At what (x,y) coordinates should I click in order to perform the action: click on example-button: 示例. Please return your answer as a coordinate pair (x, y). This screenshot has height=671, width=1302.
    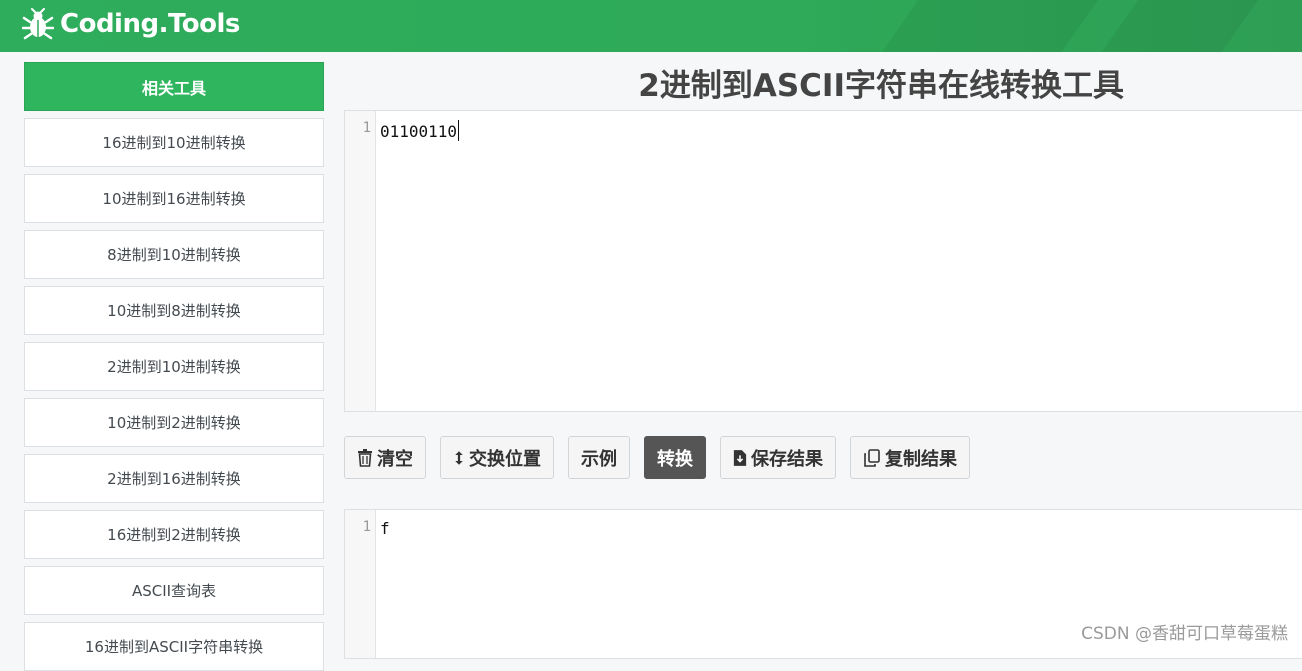
    Looking at the image, I should click on (599, 457).